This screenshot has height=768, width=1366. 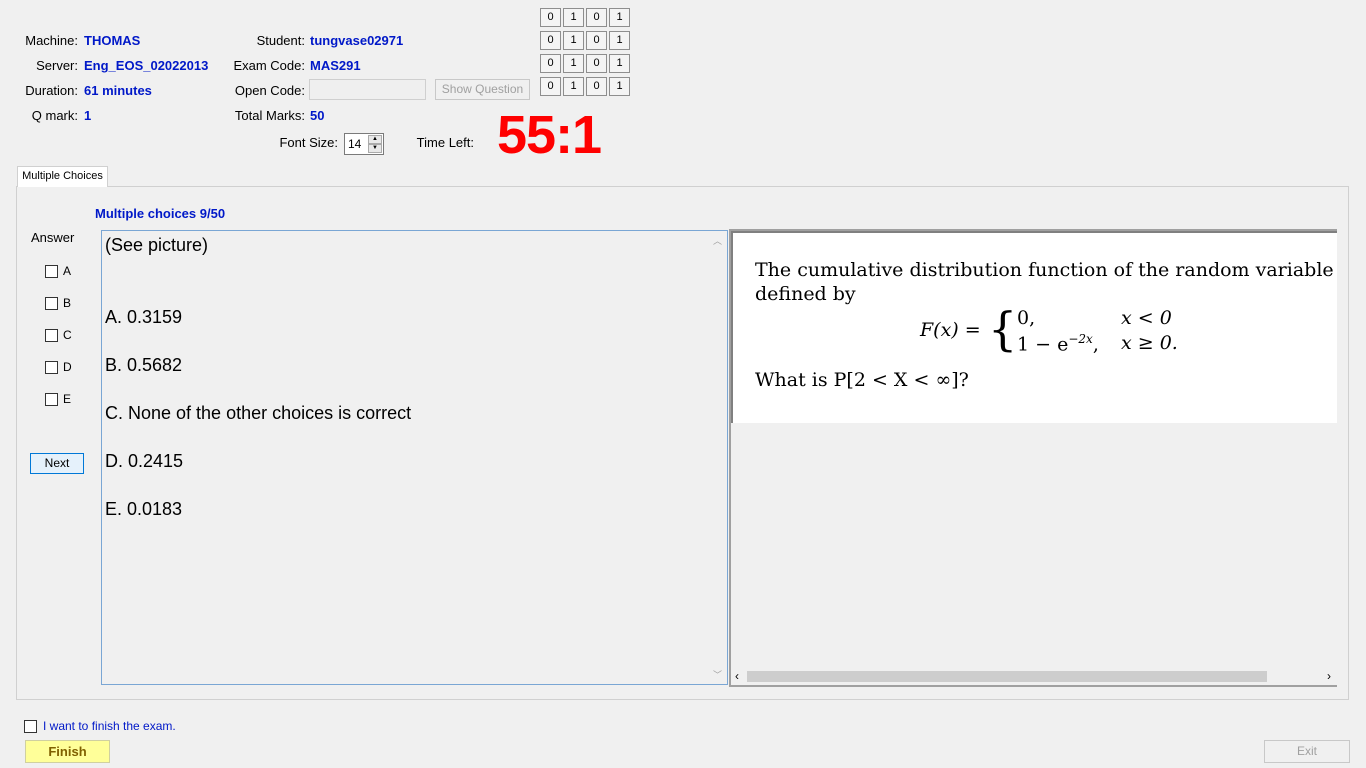 What do you see at coordinates (67, 367) in the screenshot?
I see `option-d-label: D` at bounding box center [67, 367].